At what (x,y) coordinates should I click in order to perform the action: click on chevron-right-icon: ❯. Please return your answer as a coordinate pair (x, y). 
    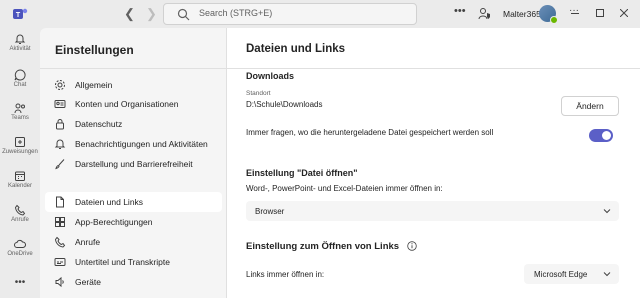
    Looking at the image, I should click on (151, 14).